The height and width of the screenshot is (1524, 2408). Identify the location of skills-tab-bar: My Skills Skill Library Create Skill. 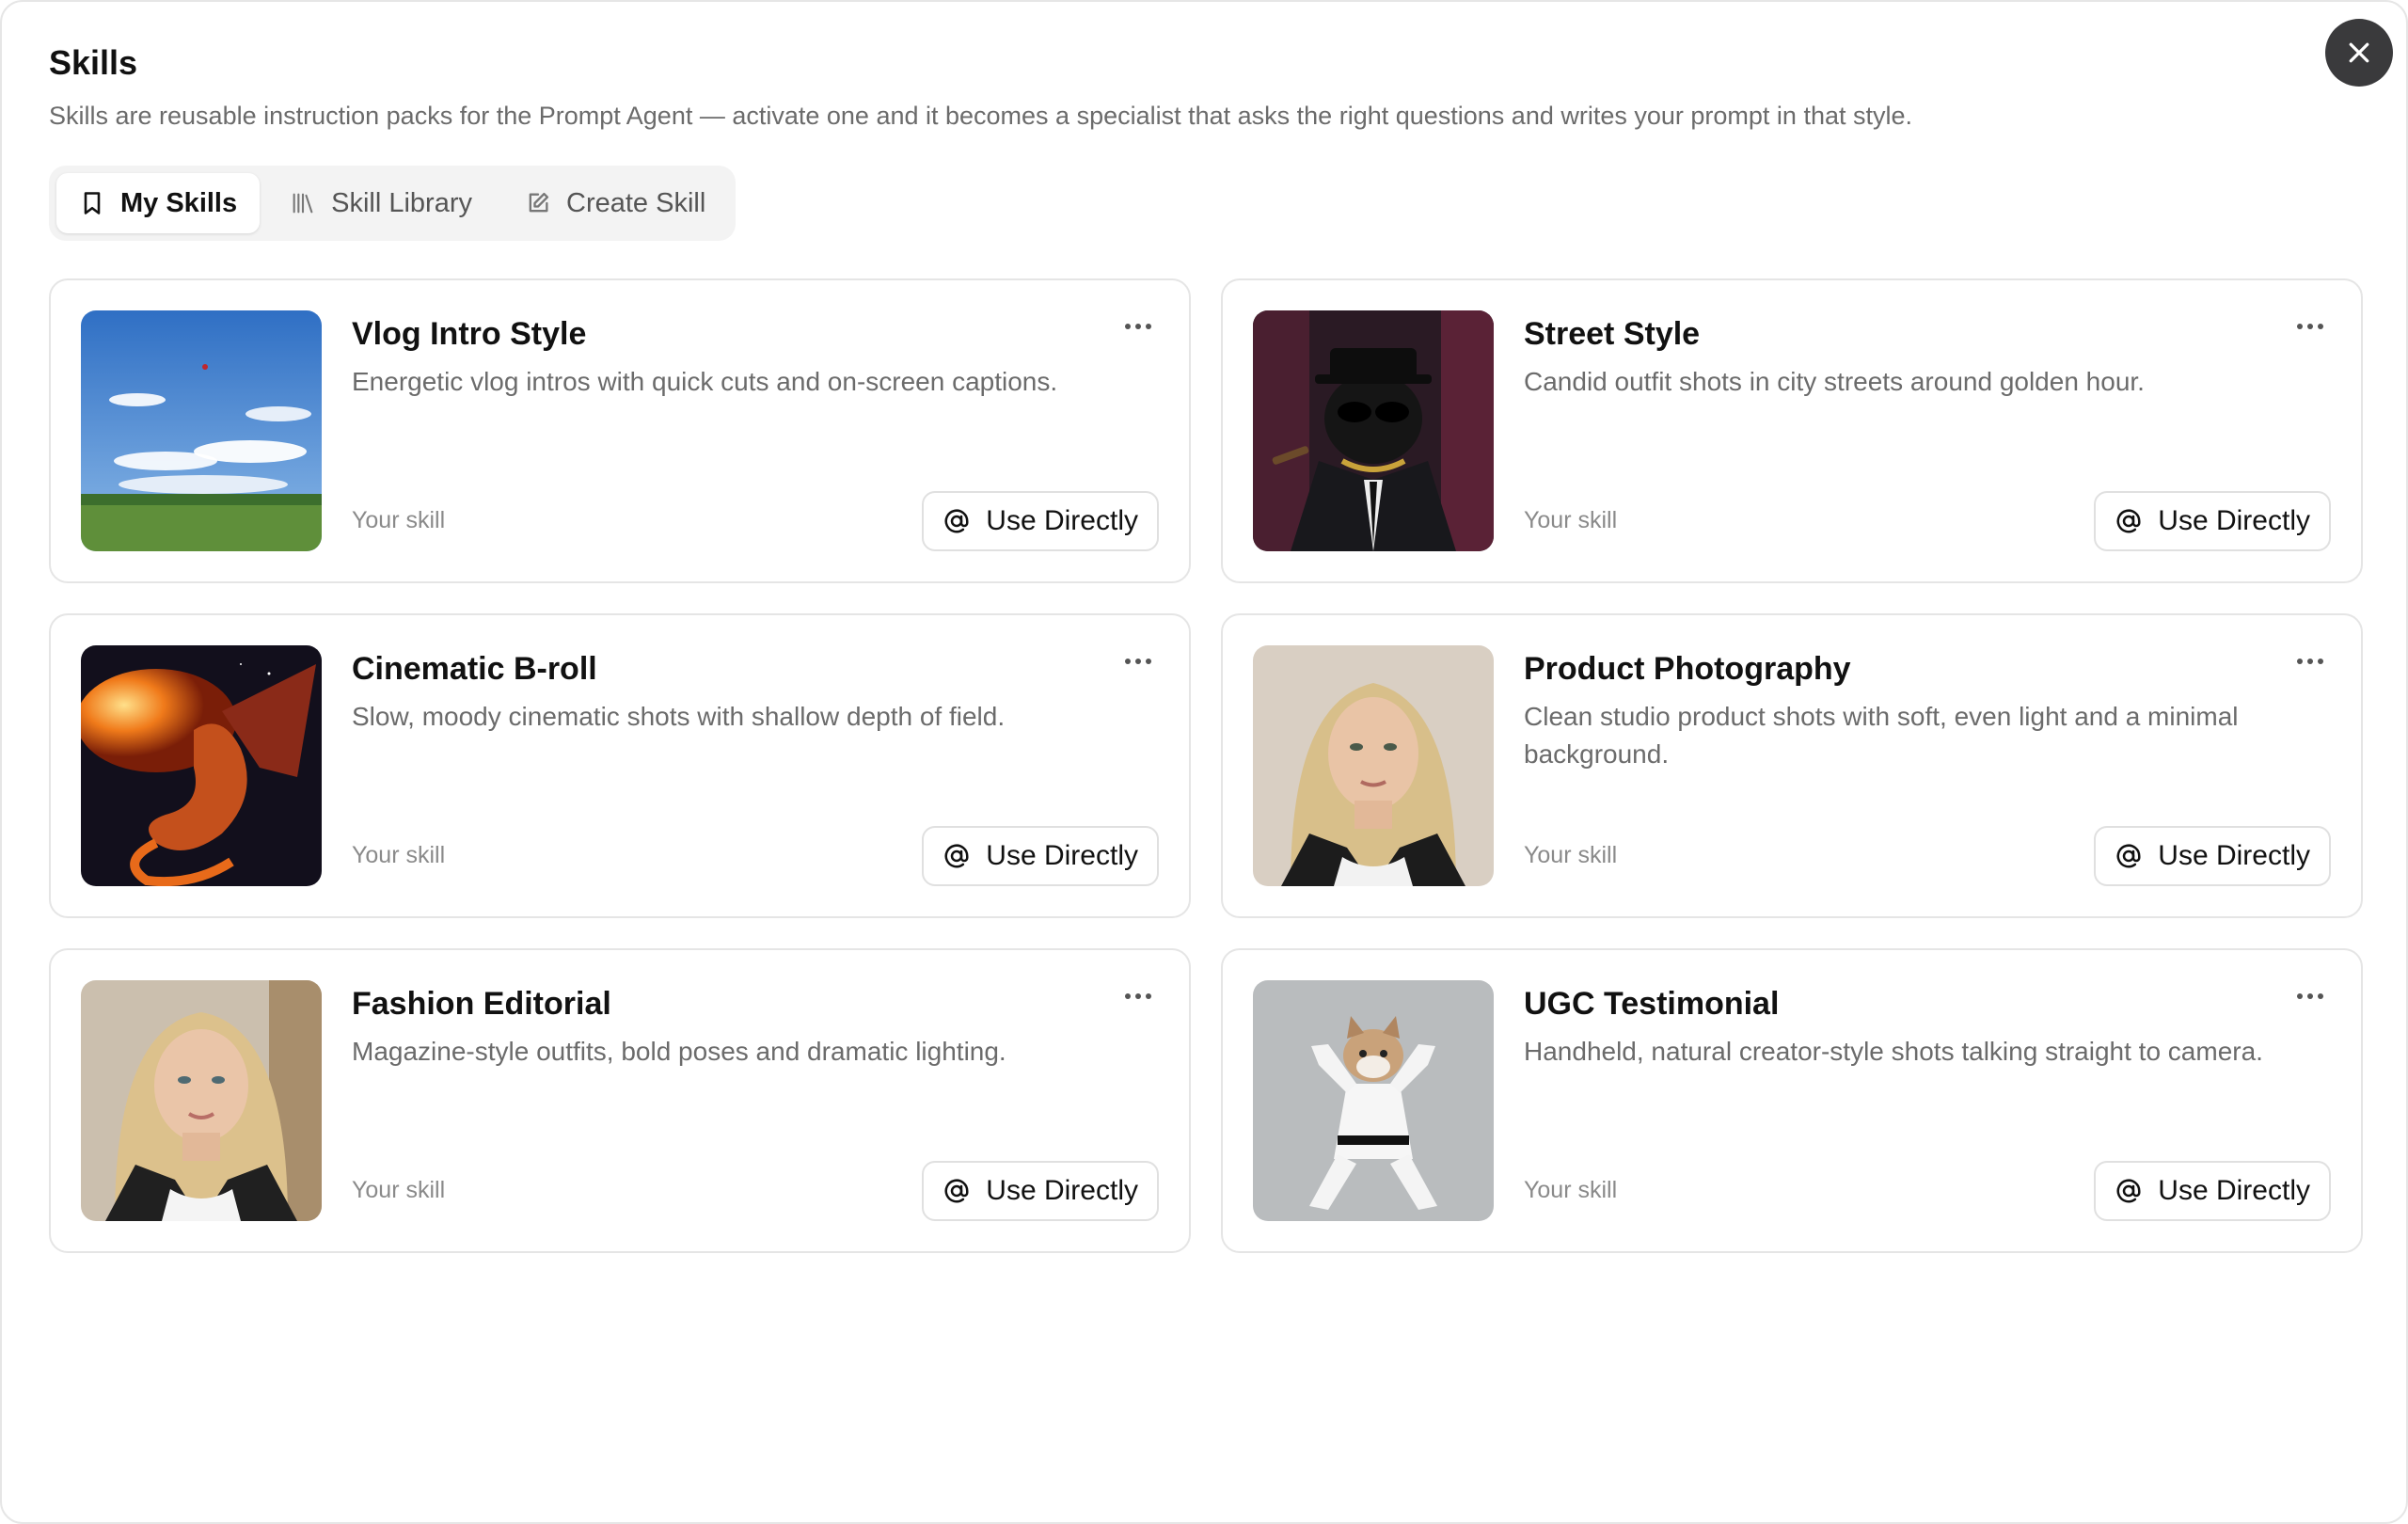
(393, 204).